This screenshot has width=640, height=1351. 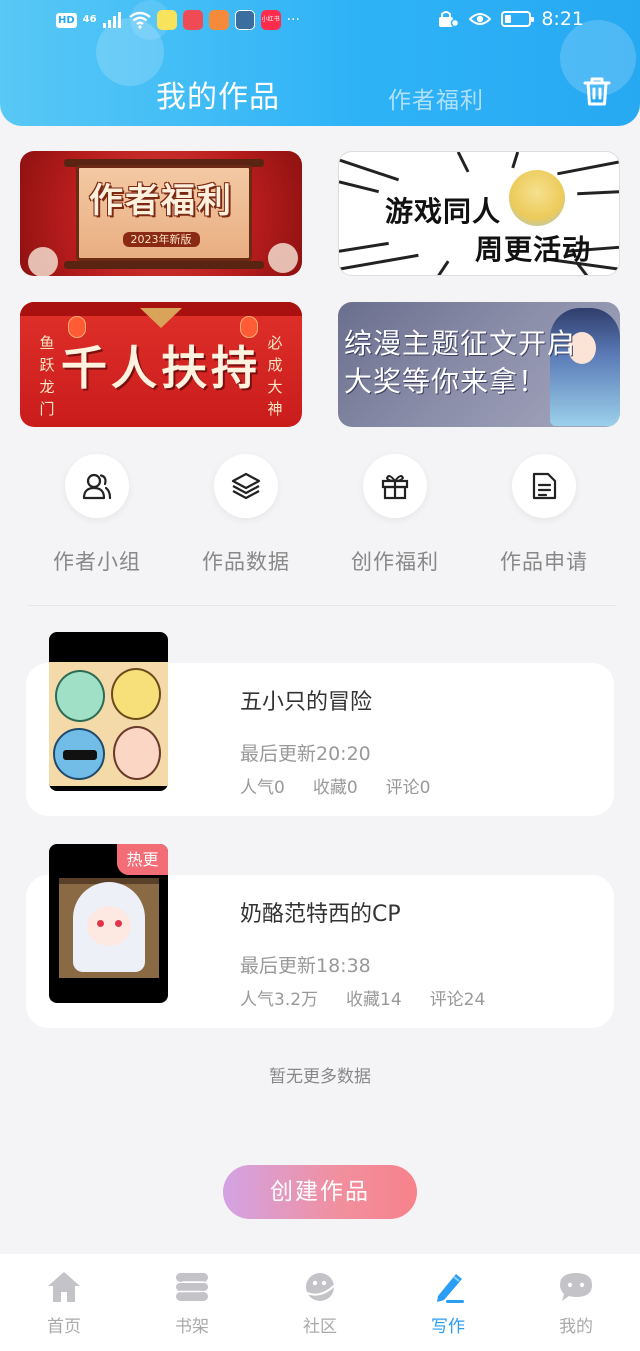 What do you see at coordinates (66, 20) in the screenshot?
I see `hd-indicator: HD` at bounding box center [66, 20].